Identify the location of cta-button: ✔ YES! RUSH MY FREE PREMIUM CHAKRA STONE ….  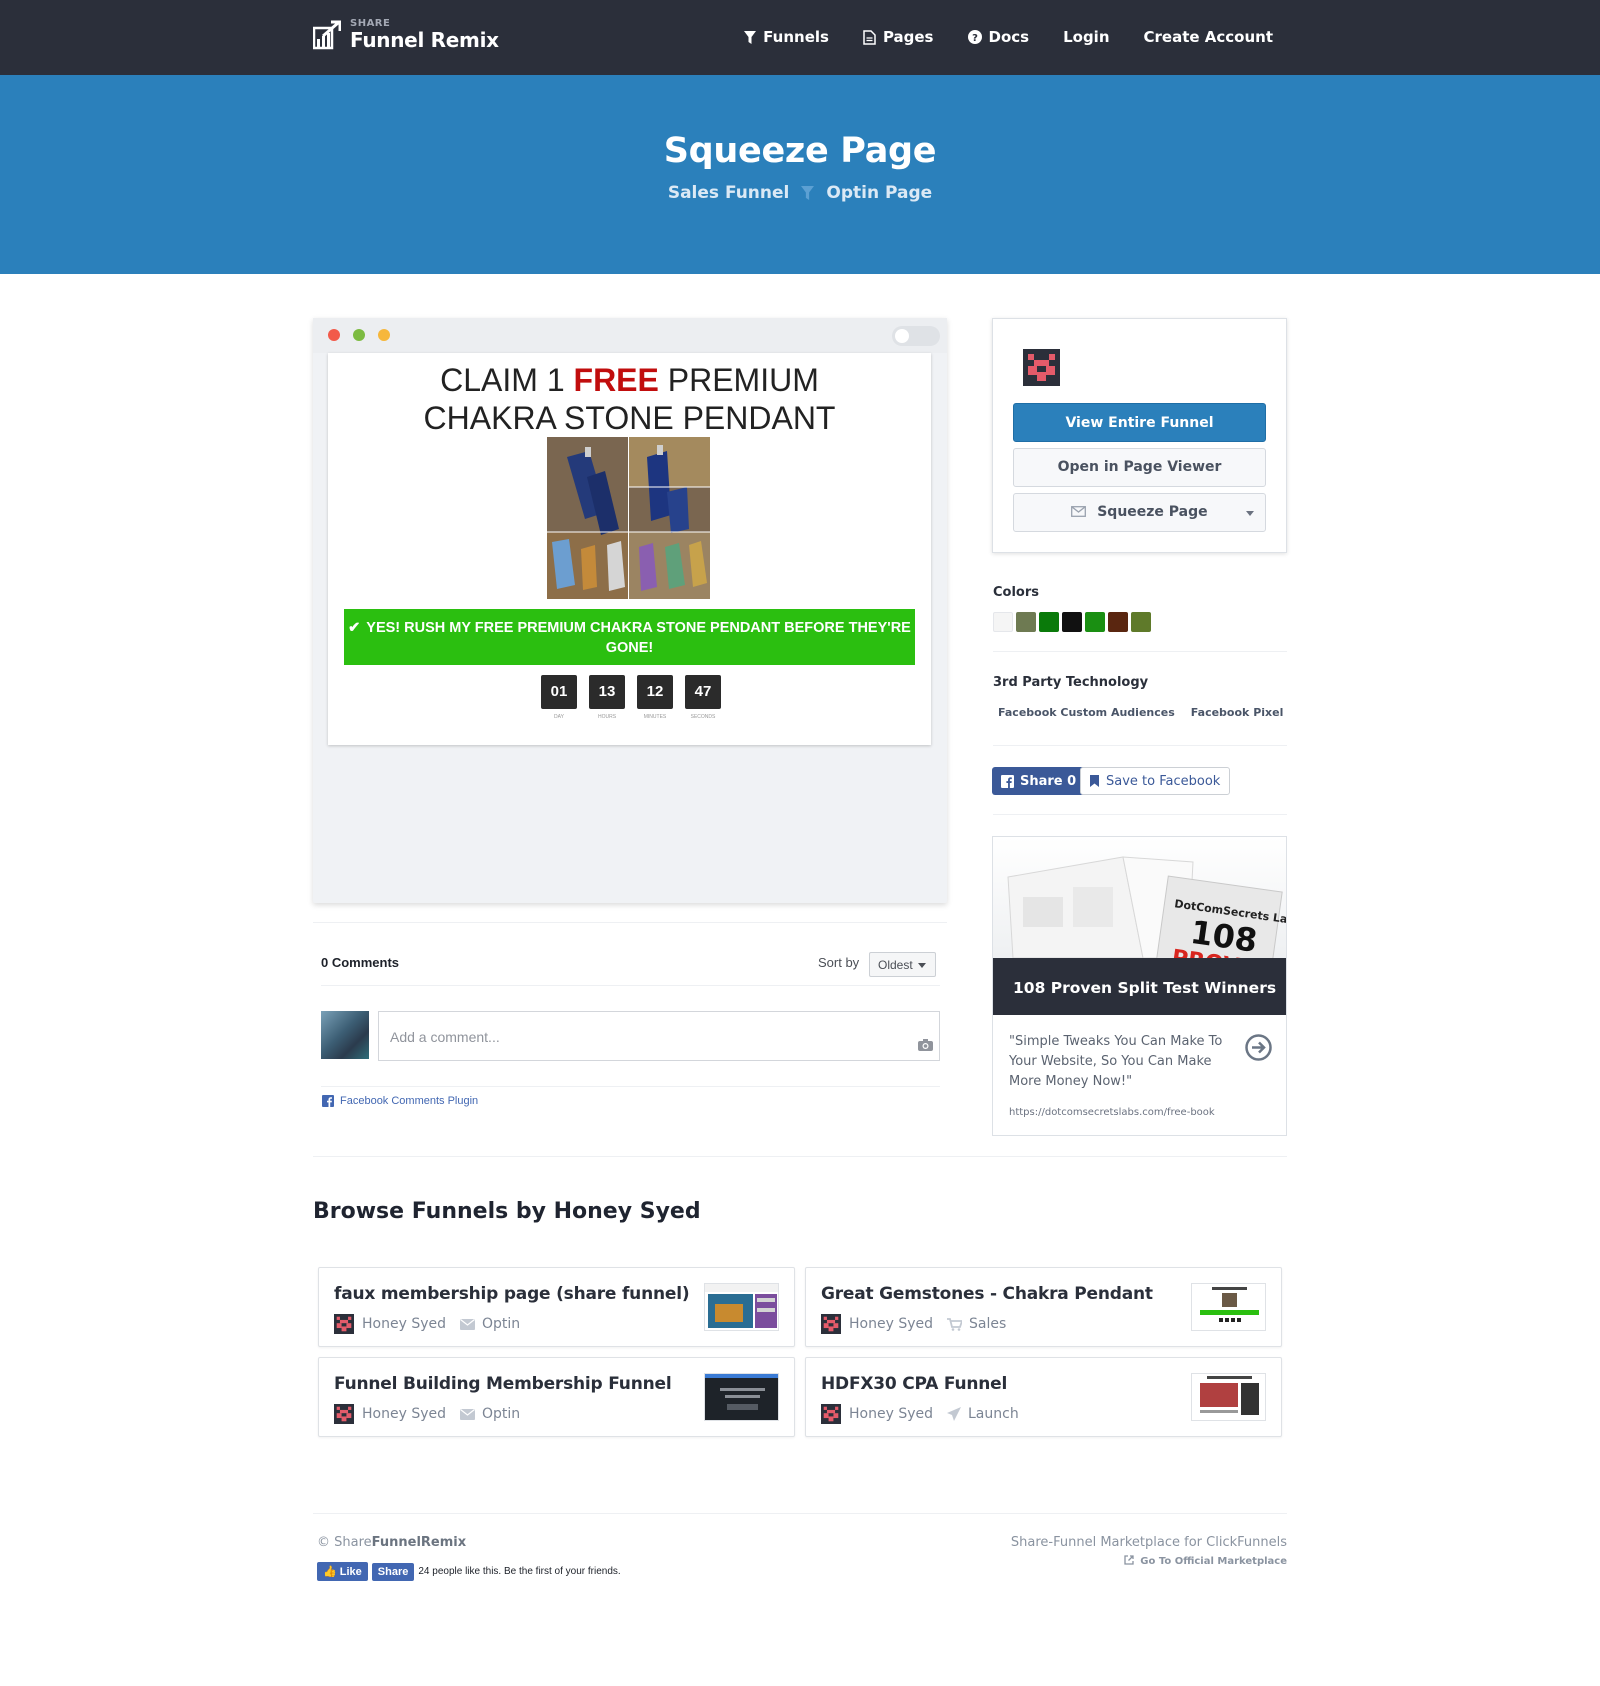
(629, 637).